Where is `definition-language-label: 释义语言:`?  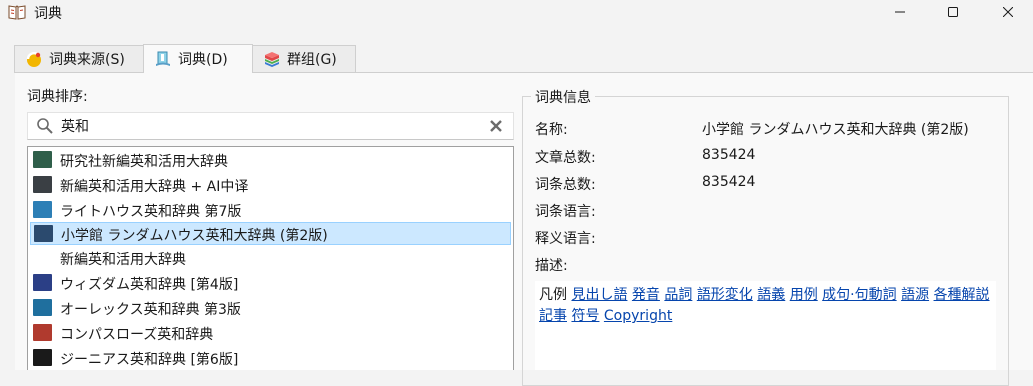
definition-language-label: 释义语言: is located at coordinates (565, 239).